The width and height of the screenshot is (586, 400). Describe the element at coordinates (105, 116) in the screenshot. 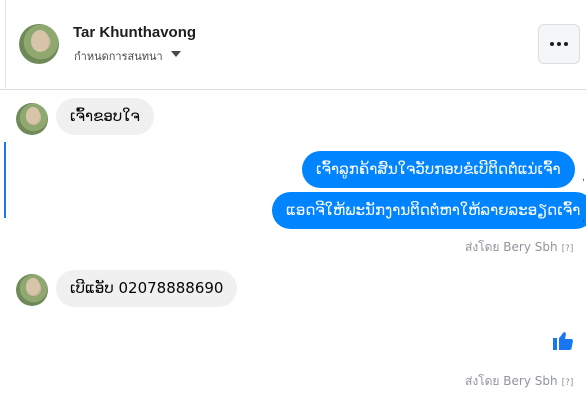

I see `message-bubble-incoming: ເຈົ້າຂອບໃຈ` at that location.